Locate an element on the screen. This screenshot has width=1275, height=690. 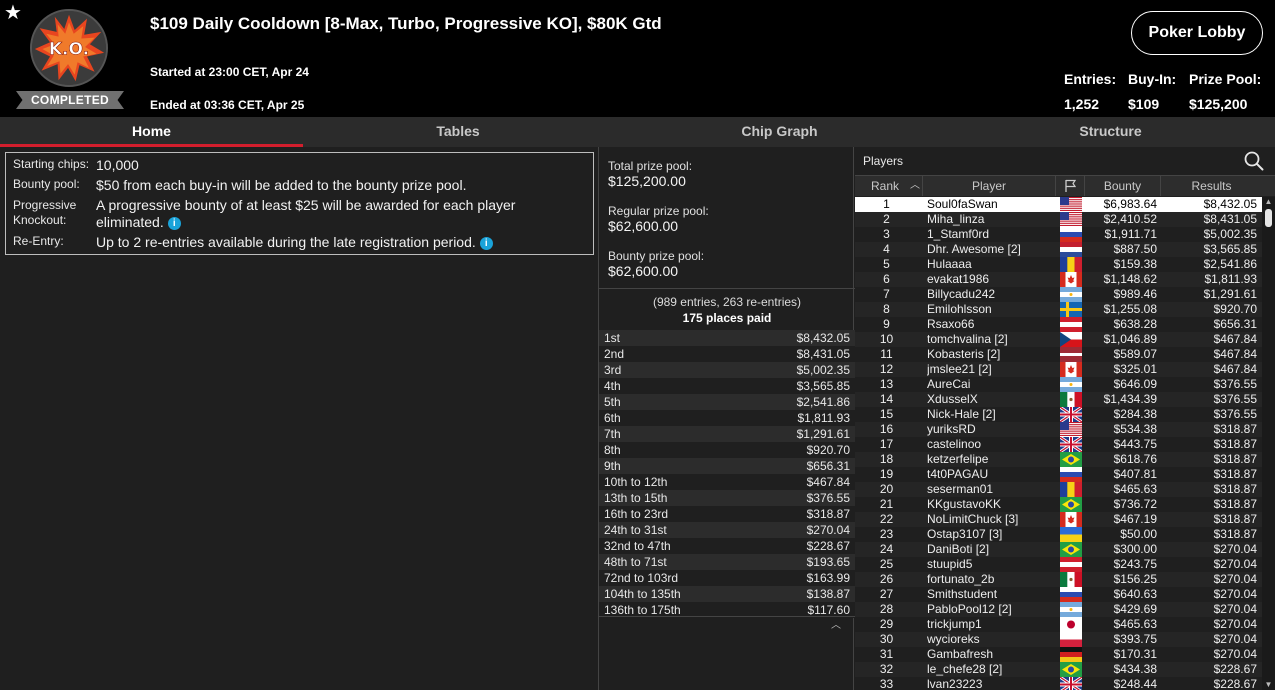
player-row: 2 Miha_linza $2,410.52 $8,431.05 is located at coordinates (1058, 219).